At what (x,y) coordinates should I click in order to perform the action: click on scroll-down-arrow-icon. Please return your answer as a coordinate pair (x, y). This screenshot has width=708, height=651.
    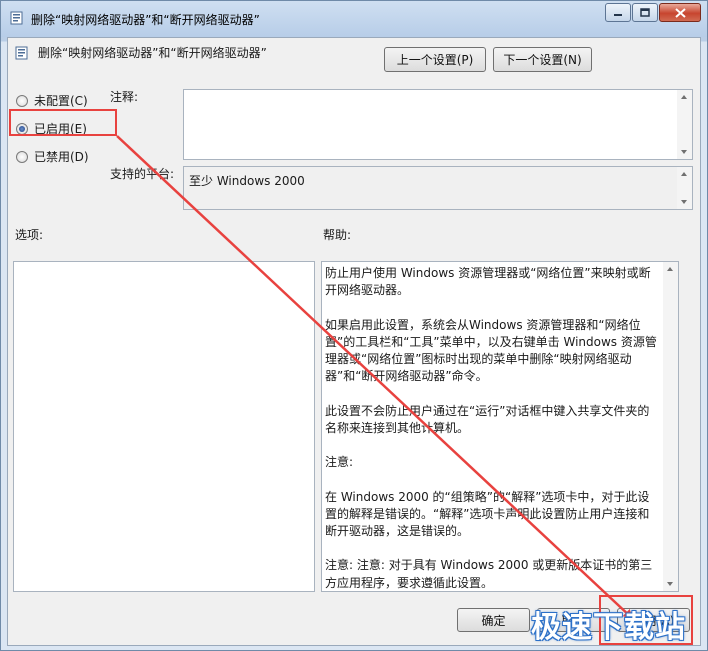
    Looking at the image, I should click on (684, 152).